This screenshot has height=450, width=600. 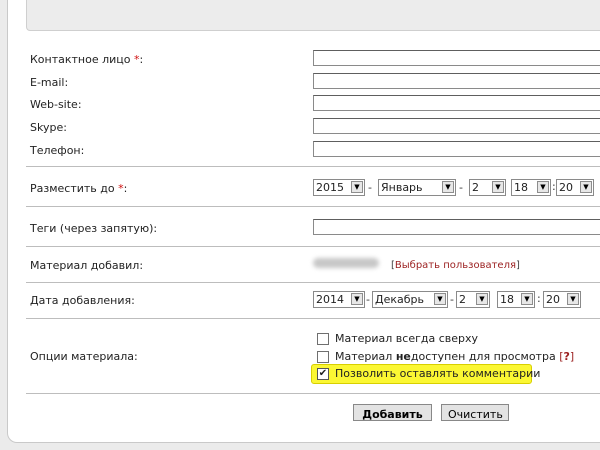 I want to click on options-label: Опции материала:, so click(x=84, y=356).